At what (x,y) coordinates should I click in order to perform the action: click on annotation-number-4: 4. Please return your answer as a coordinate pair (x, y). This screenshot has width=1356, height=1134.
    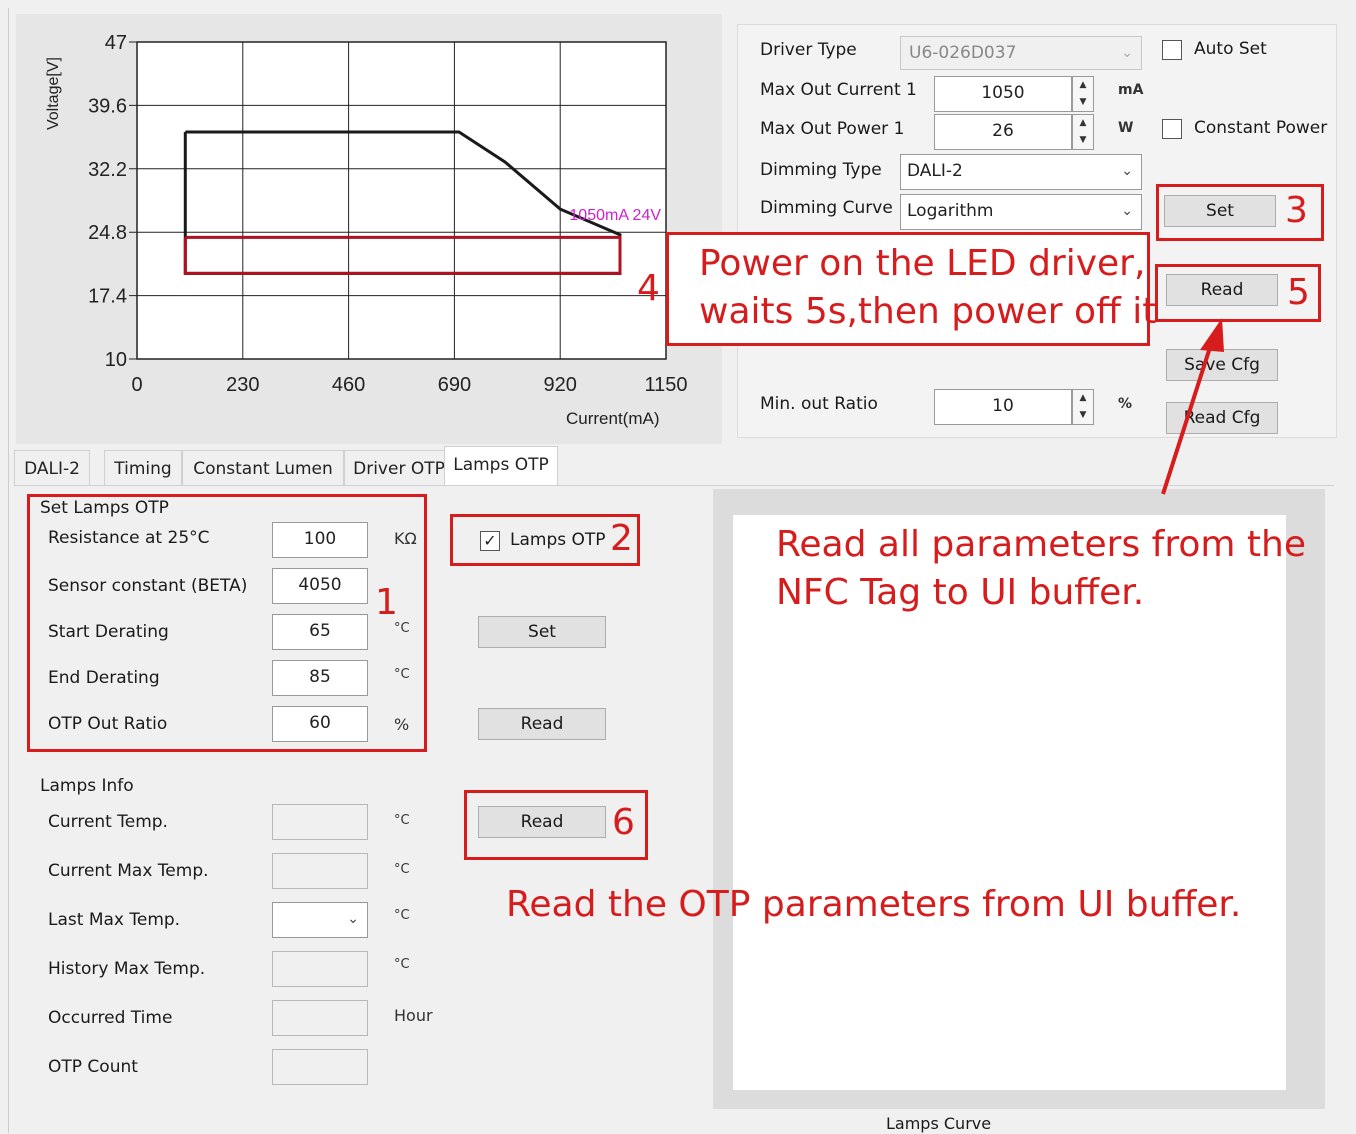
    Looking at the image, I should click on (648, 288).